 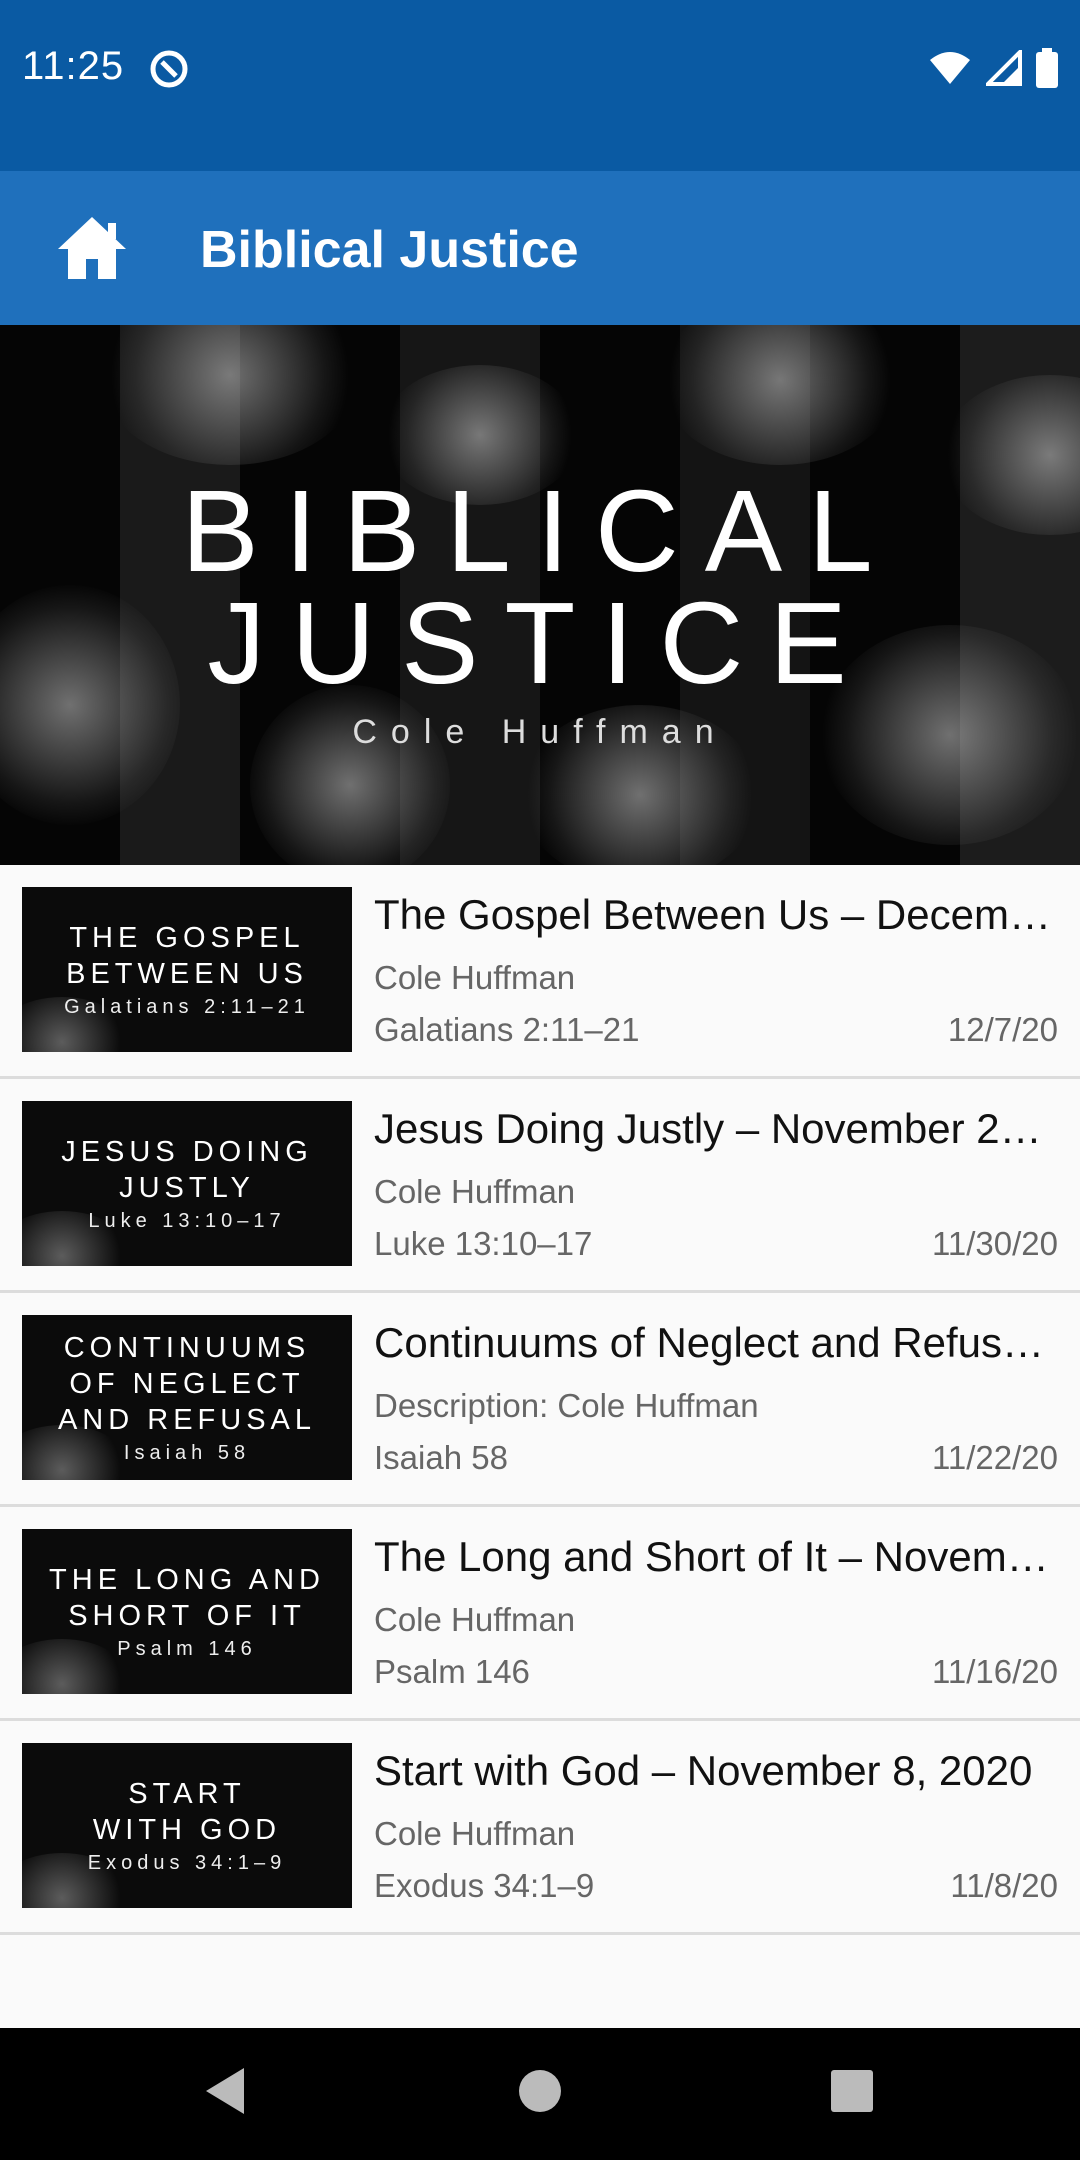 I want to click on status-icons, so click(x=993, y=68).